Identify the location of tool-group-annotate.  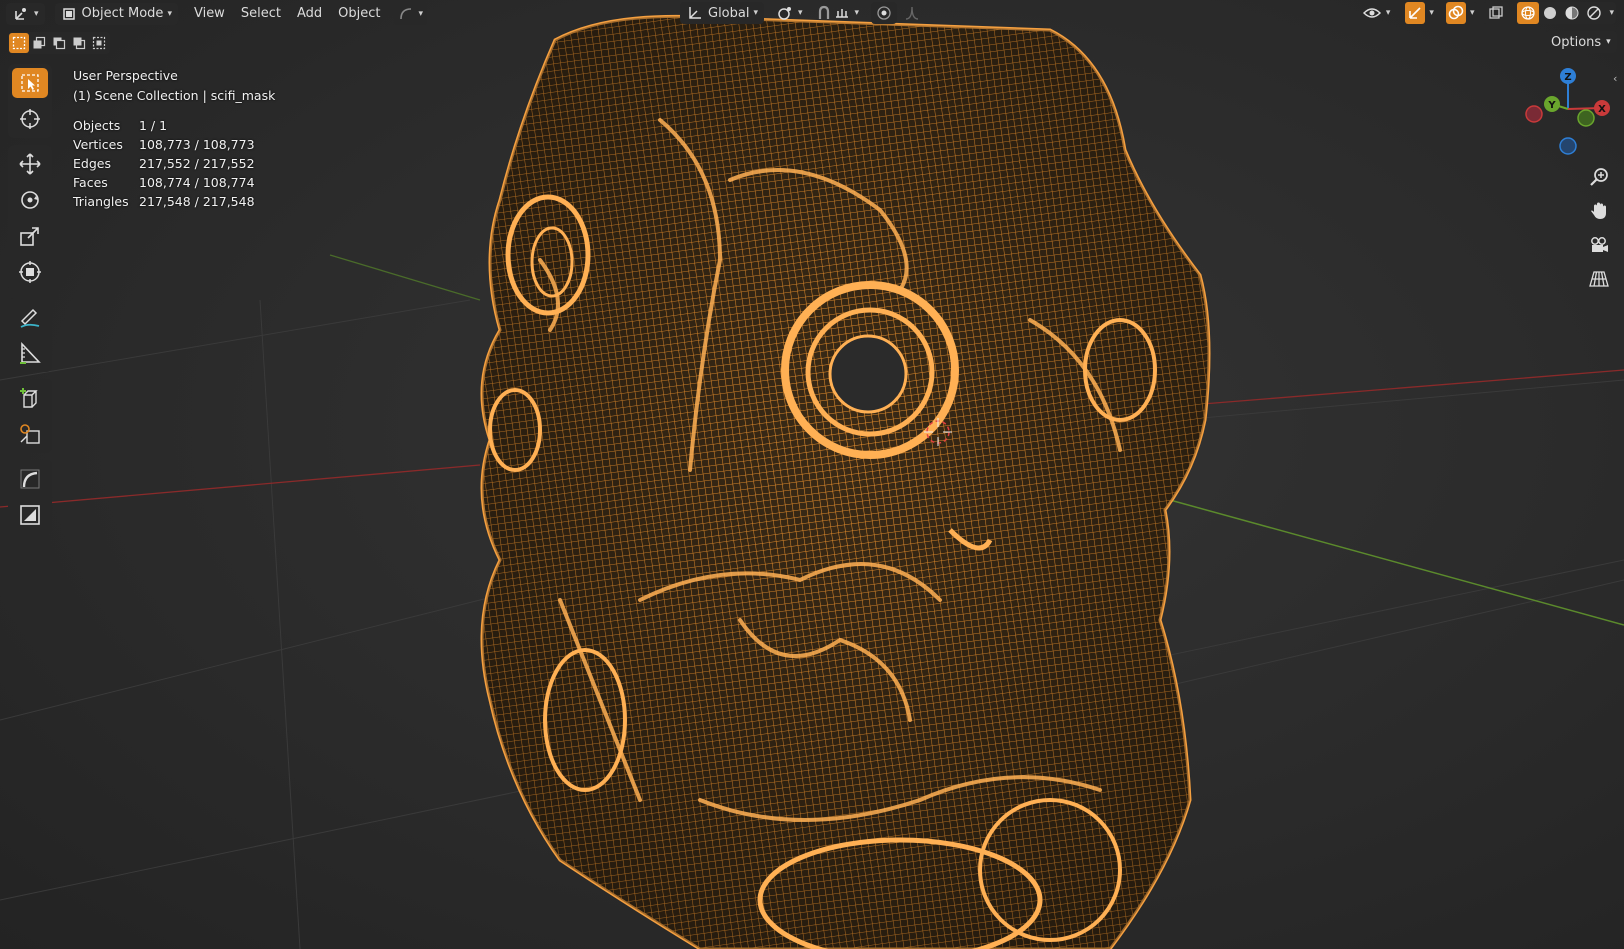
(30, 335).